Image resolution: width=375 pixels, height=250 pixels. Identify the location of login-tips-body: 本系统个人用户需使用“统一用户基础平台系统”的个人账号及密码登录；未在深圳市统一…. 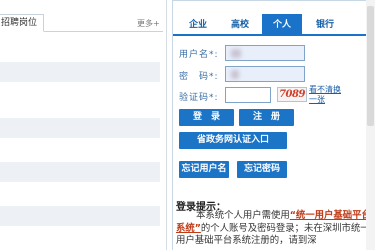
(275, 229).